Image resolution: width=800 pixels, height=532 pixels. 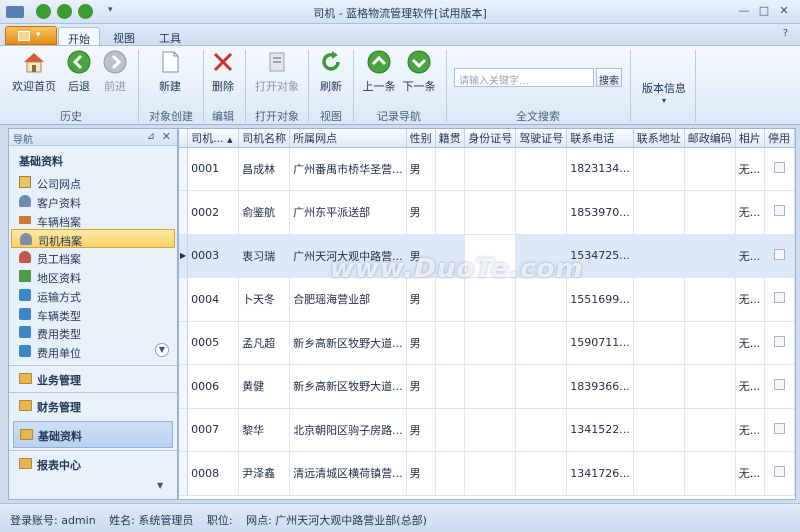 I want to click on table-cell: 0005, so click(x=213, y=343).